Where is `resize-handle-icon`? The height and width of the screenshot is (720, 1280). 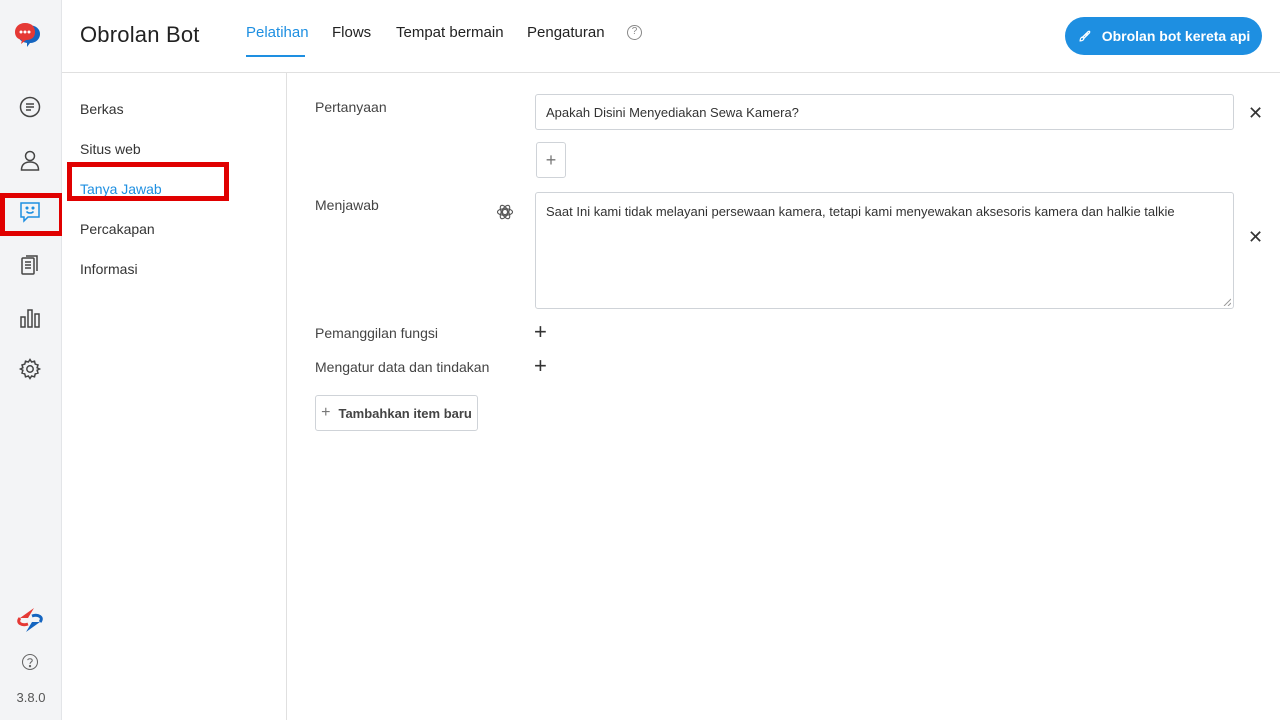
resize-handle-icon is located at coordinates (1227, 302).